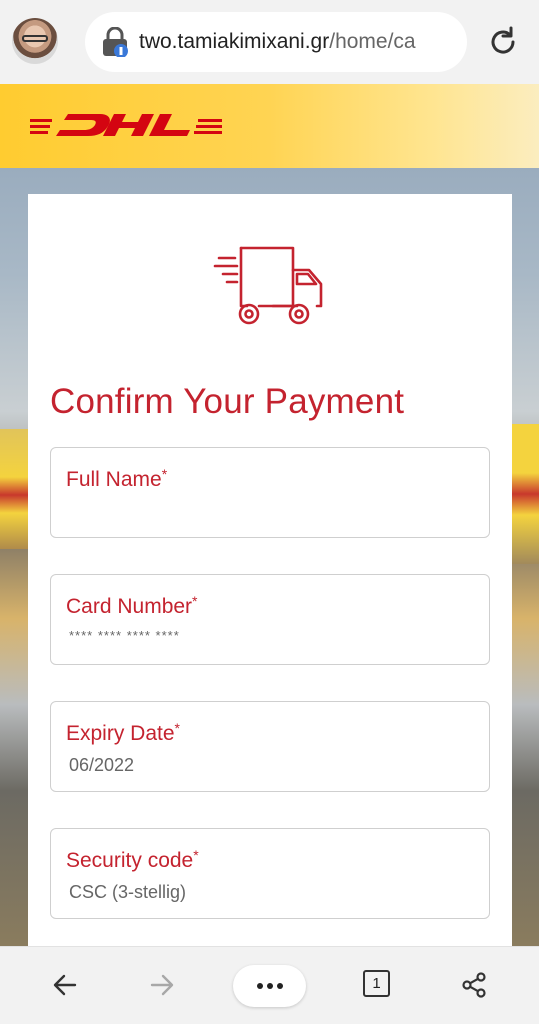 The height and width of the screenshot is (1024, 539). I want to click on url-path: /home/ca, so click(372, 41).